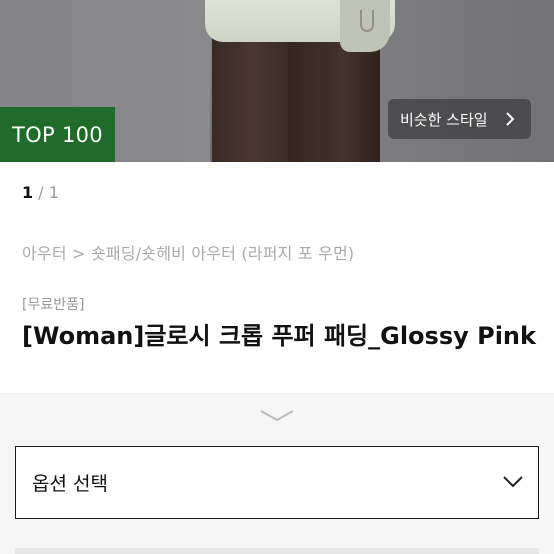  I want to click on option-select-dropdown: 옵션 선택, so click(277, 482).